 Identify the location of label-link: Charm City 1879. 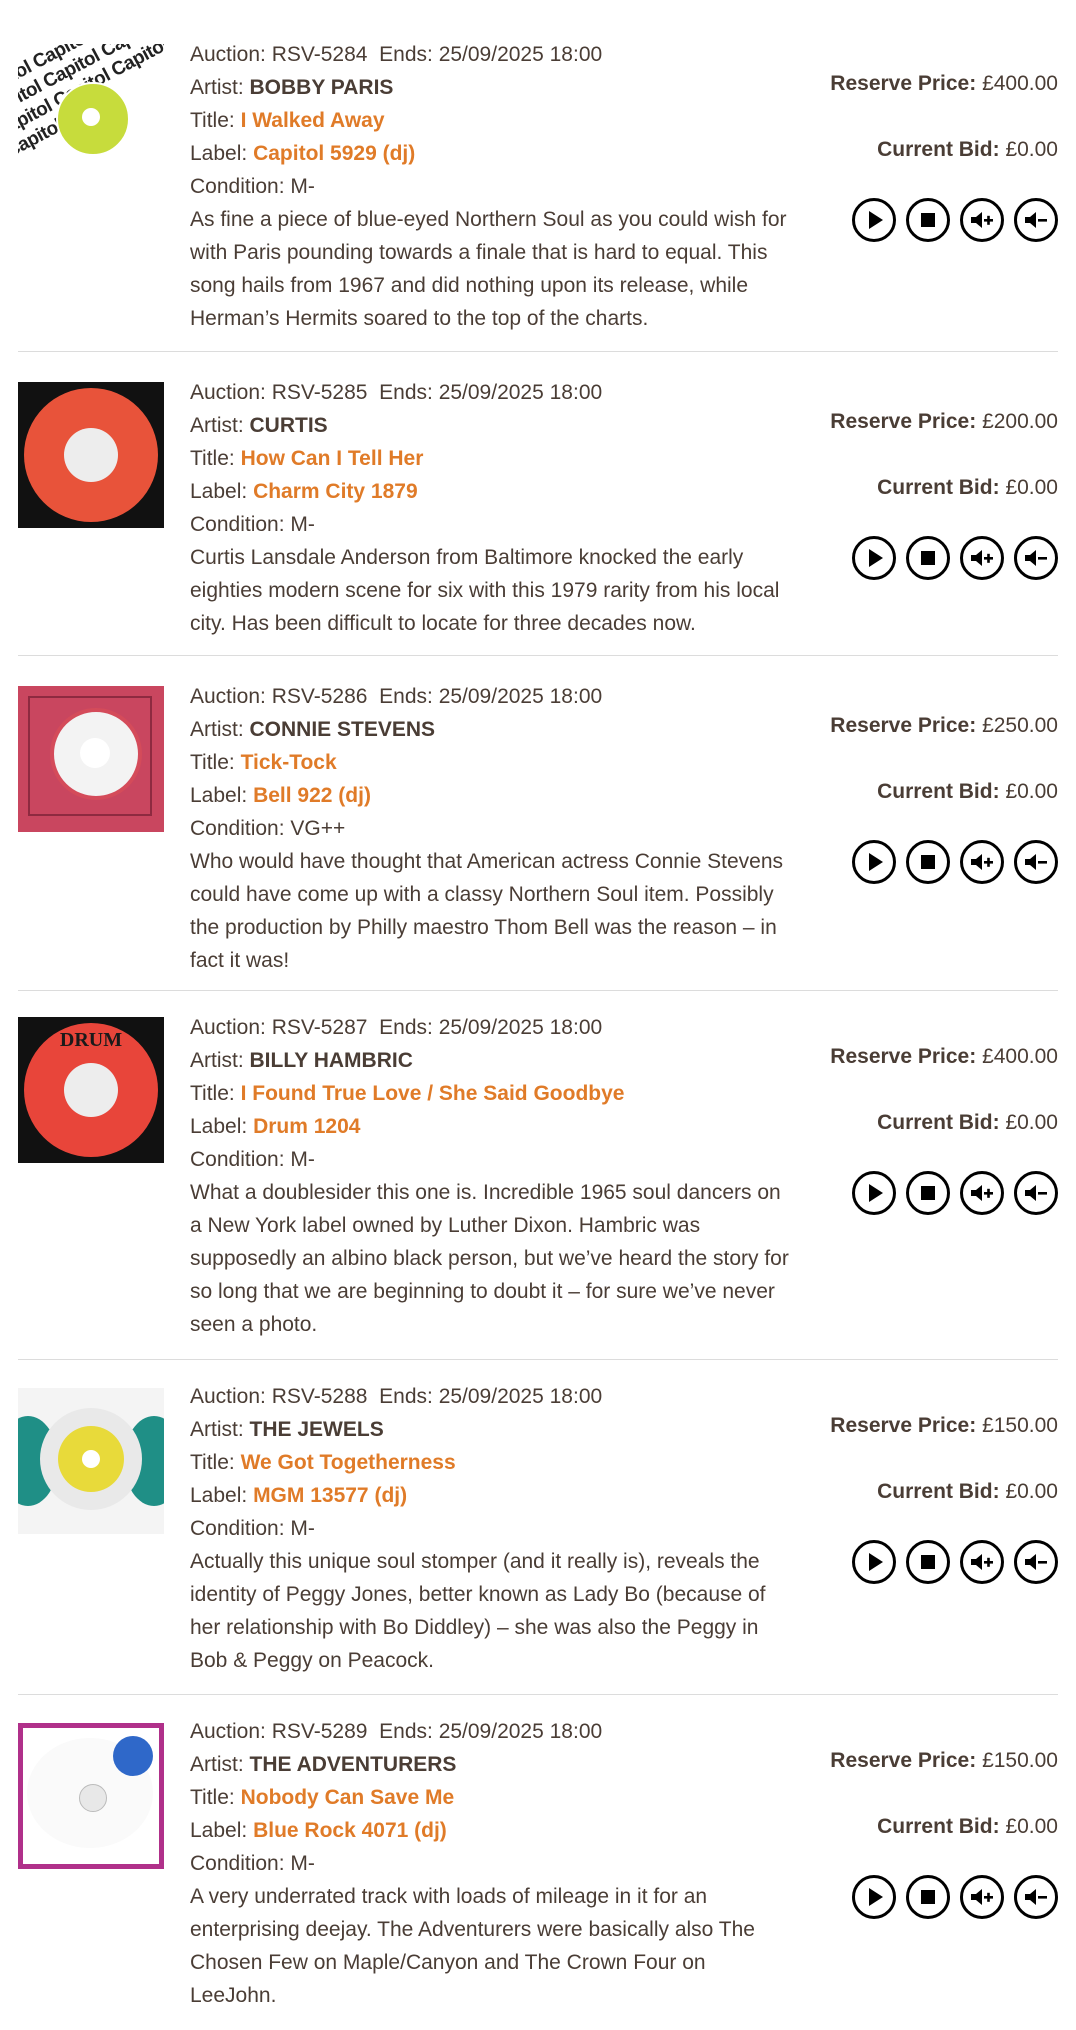
(335, 491).